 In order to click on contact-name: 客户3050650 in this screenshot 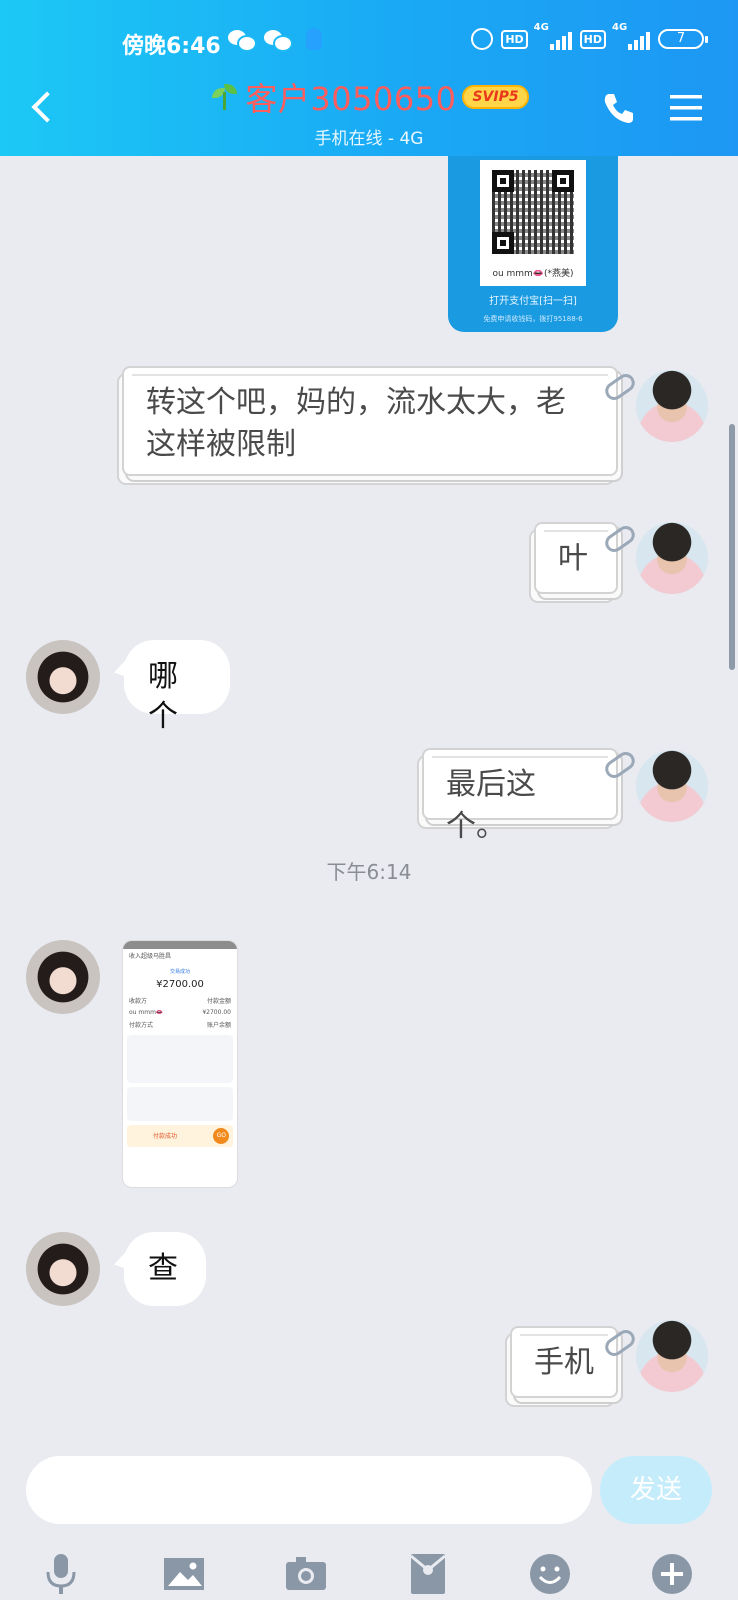, I will do `click(350, 97)`.